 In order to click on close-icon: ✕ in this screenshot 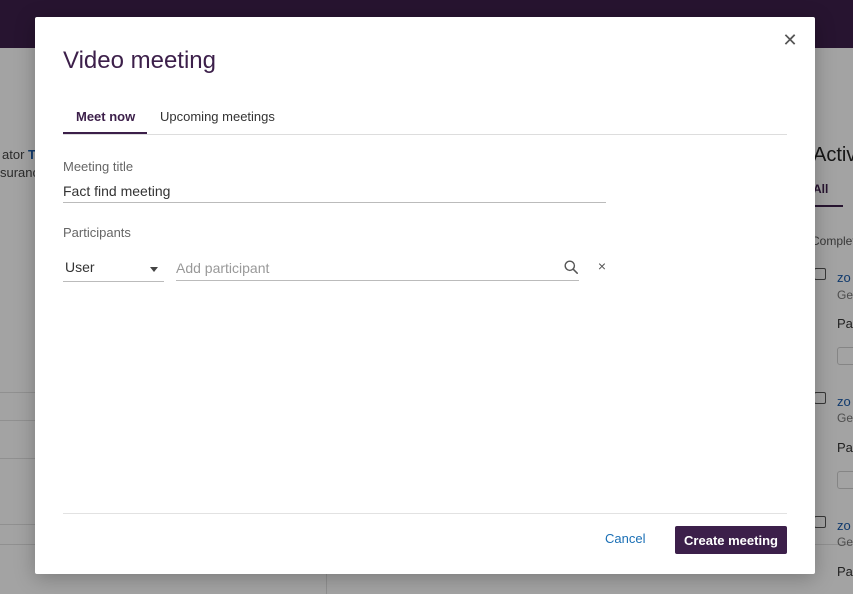, I will do `click(790, 40)`.